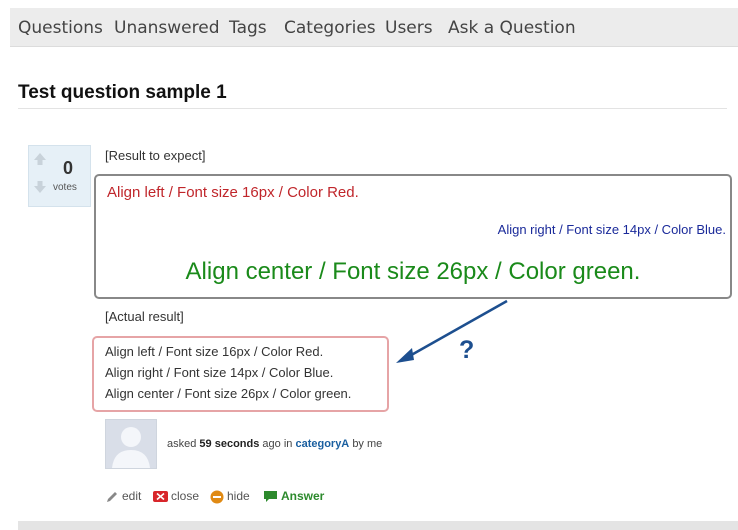 This screenshot has height=530, width=738. I want to click on nav-categories: Categories, so click(330, 28).